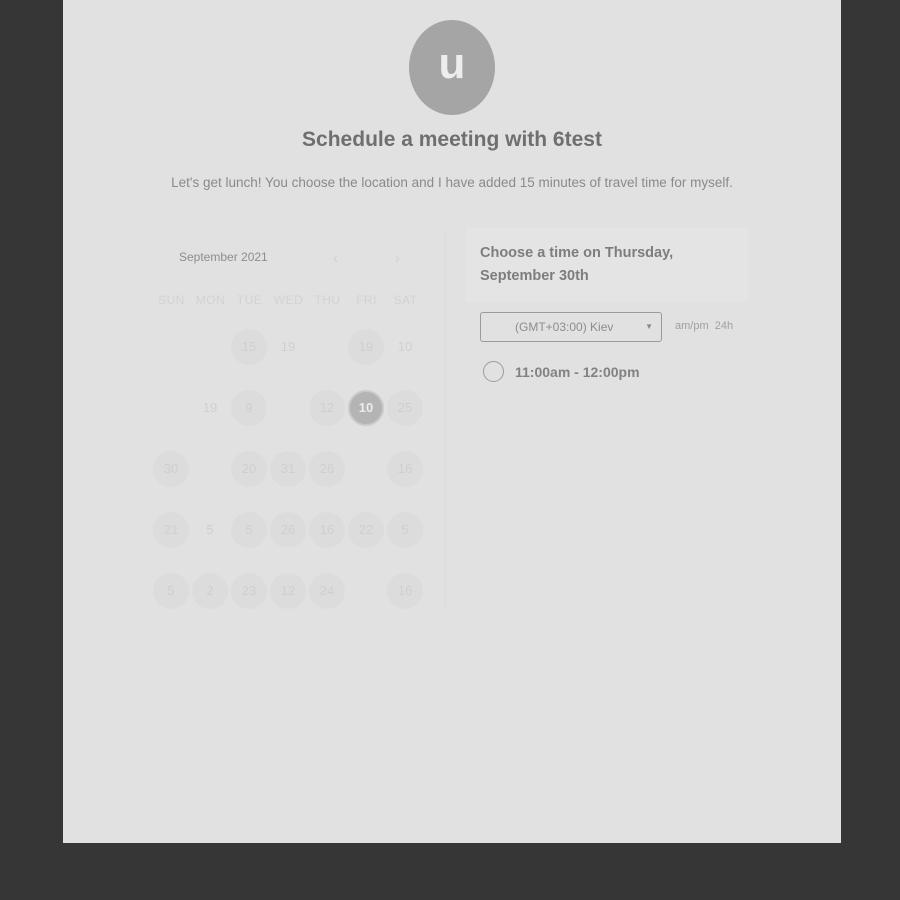  Describe the element at coordinates (493, 371) in the screenshot. I see `time-slot-radio` at that location.